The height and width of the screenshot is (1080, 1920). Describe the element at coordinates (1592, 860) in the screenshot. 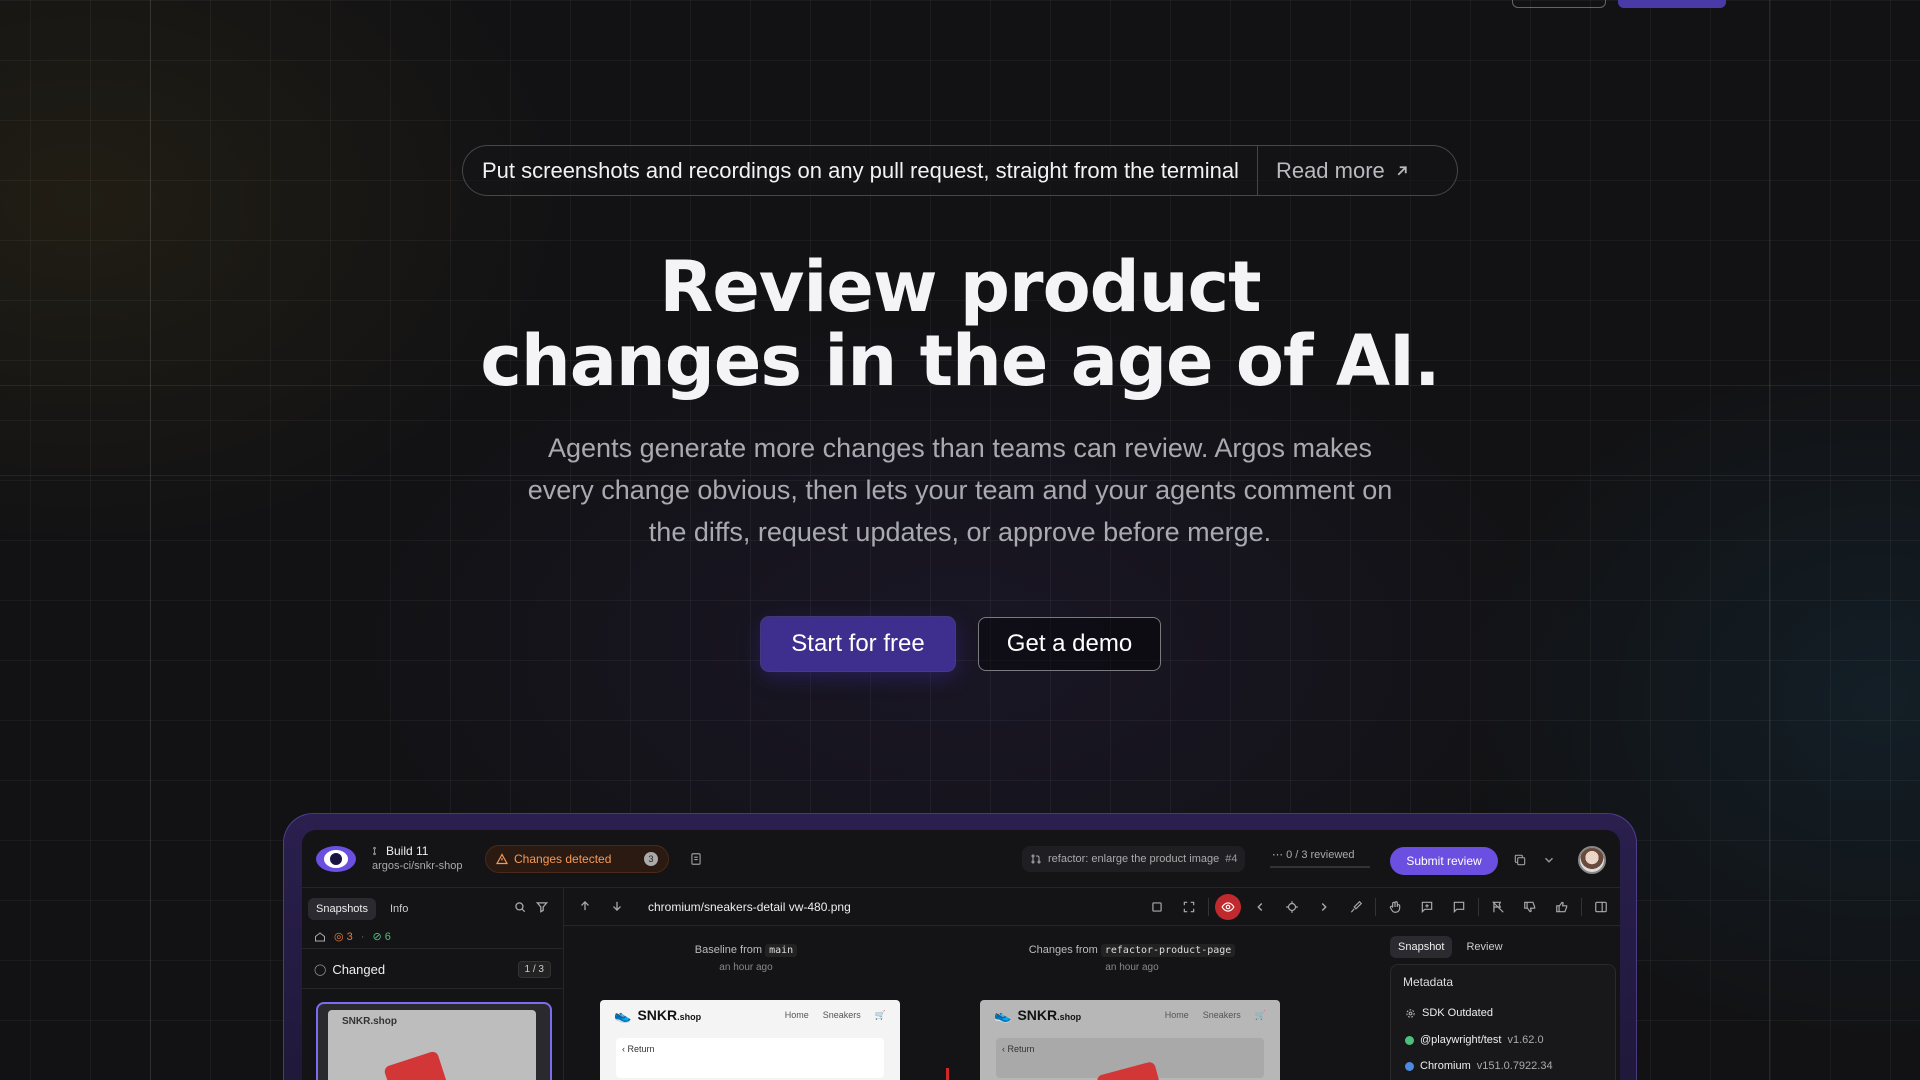

I see `user-avatar` at that location.